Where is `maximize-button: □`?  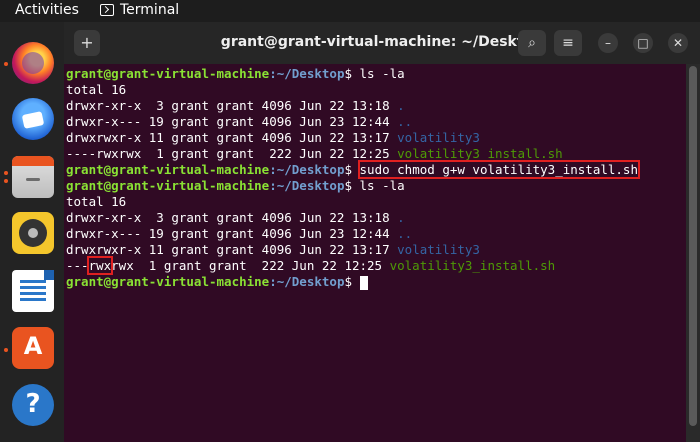
maximize-button: □ is located at coordinates (643, 43).